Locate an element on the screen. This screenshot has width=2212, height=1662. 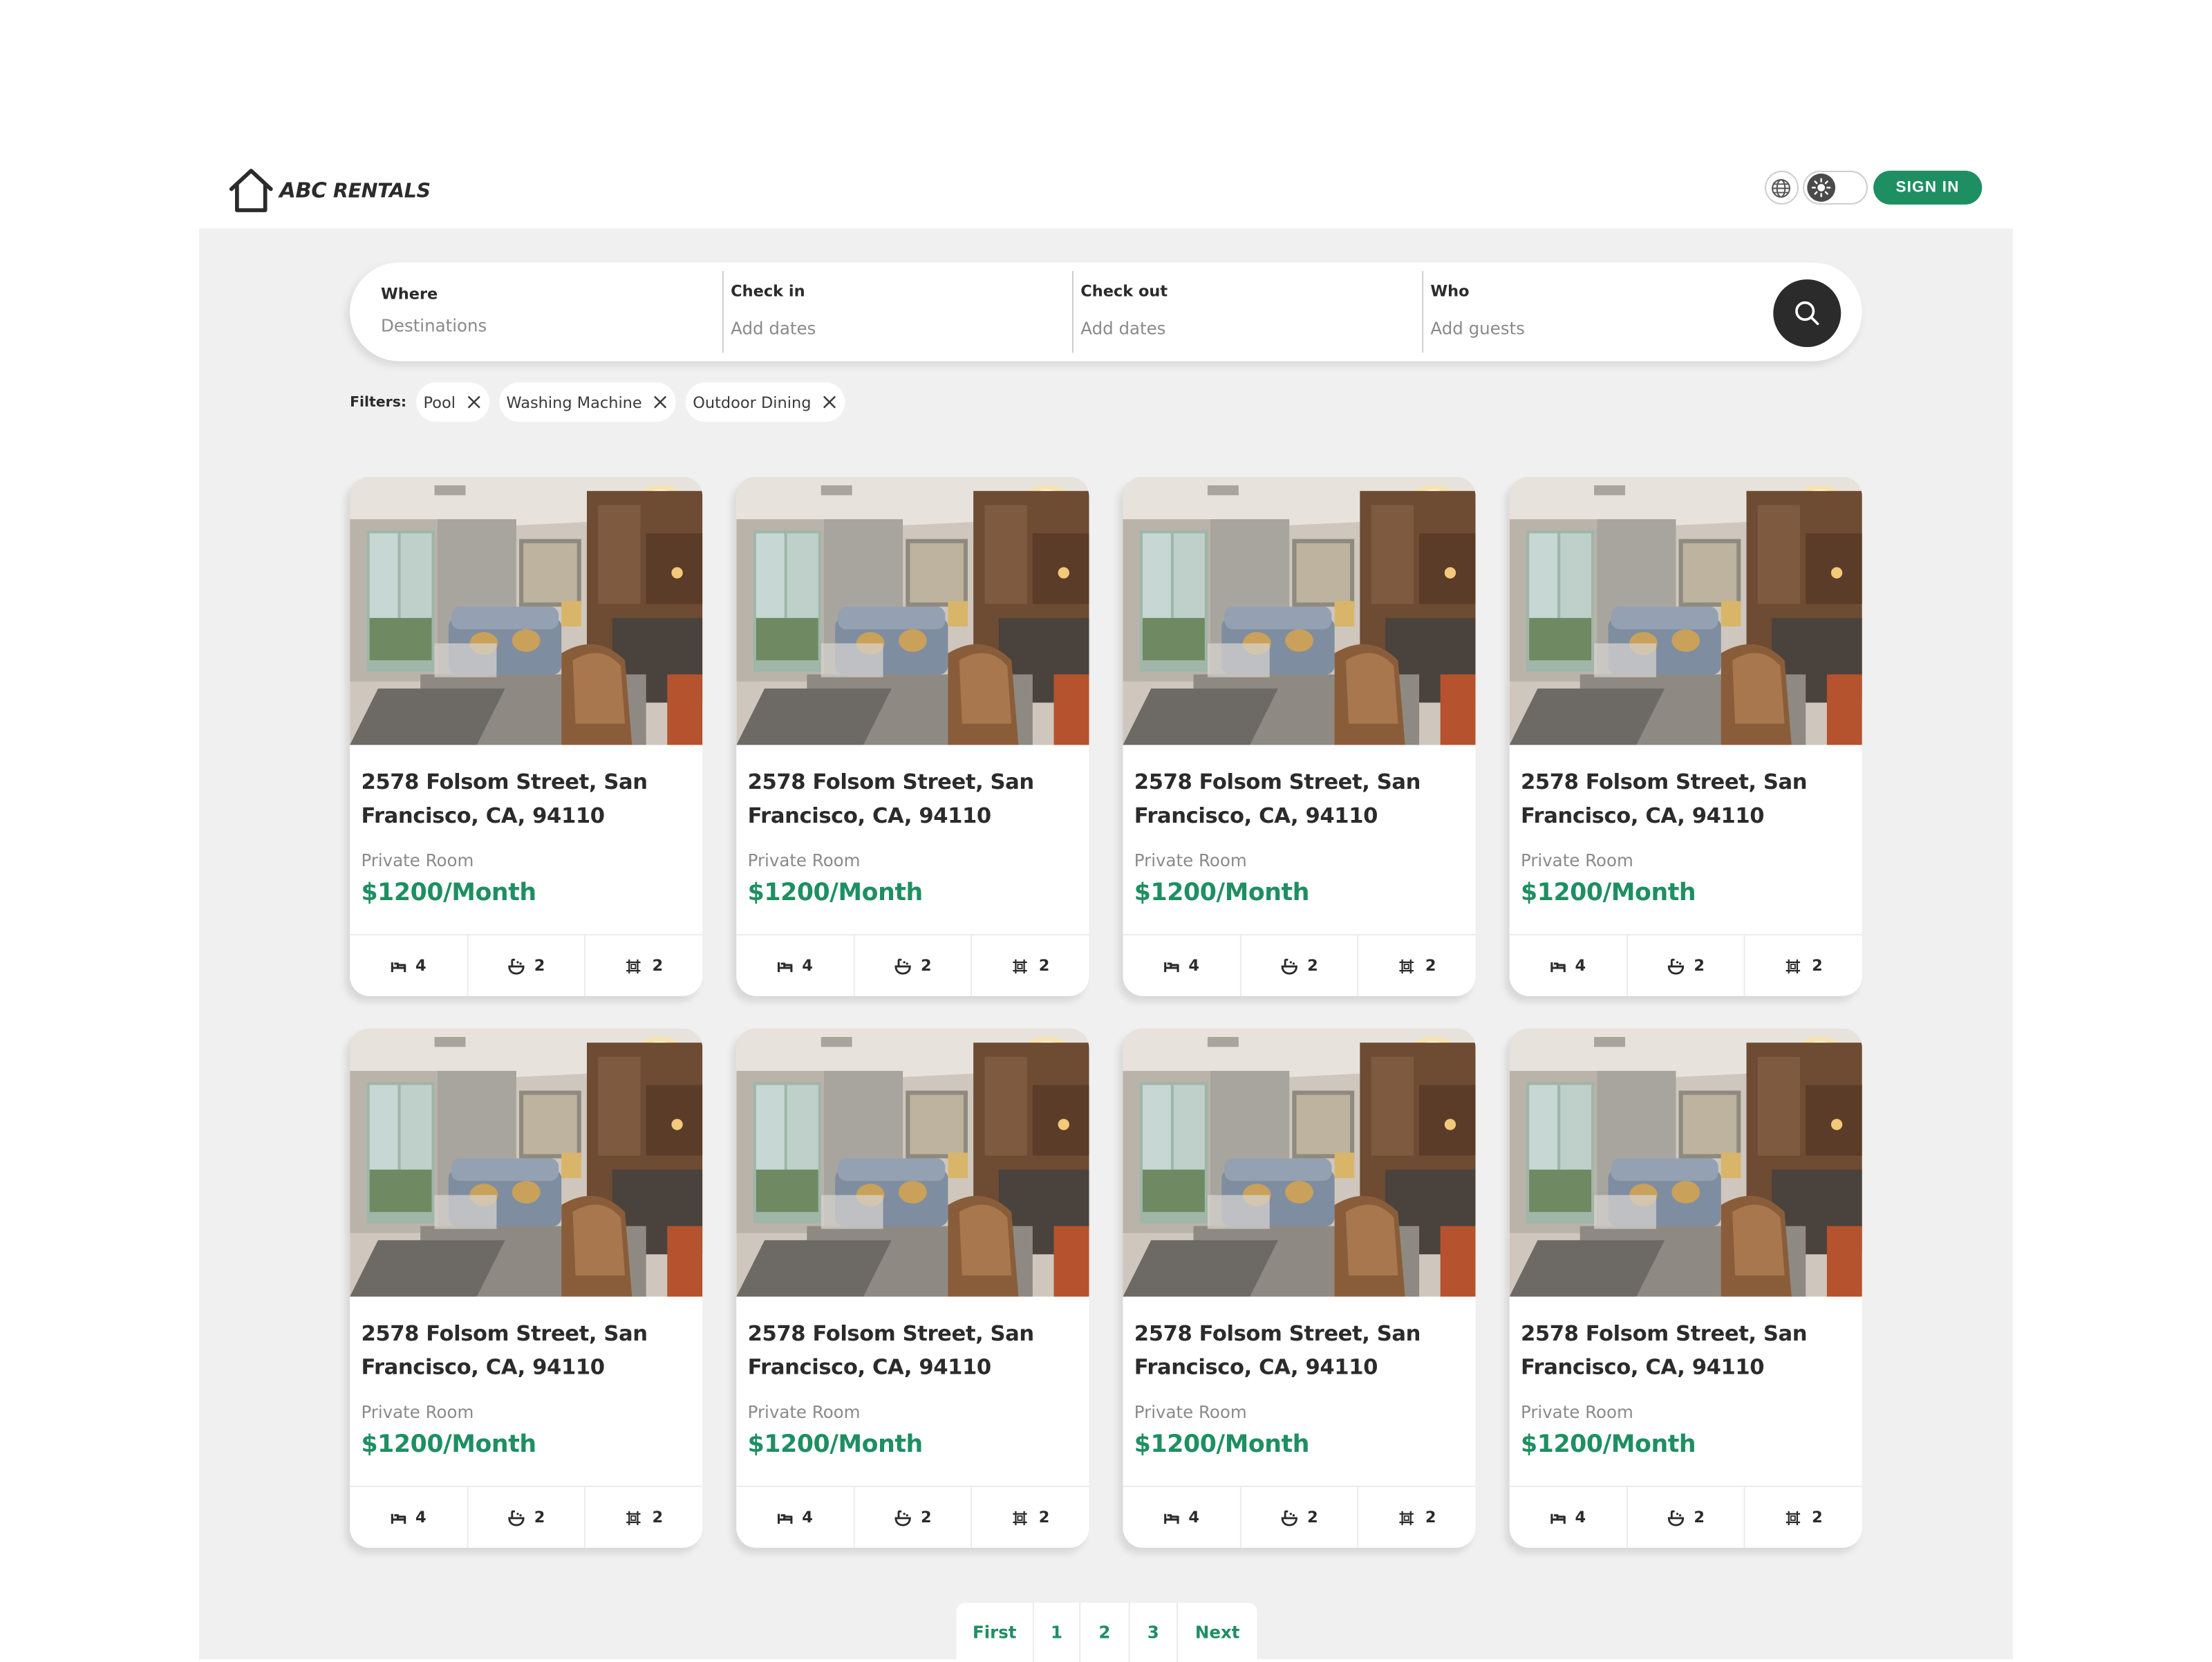
header-actions: SIGN IN is located at coordinates (1873, 188).